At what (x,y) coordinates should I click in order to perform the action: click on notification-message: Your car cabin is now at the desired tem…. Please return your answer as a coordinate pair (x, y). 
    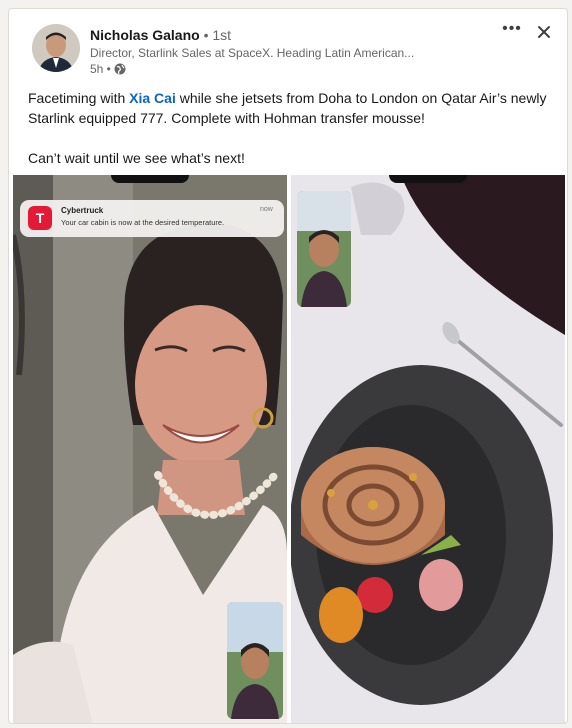
    Looking at the image, I should click on (143, 222).